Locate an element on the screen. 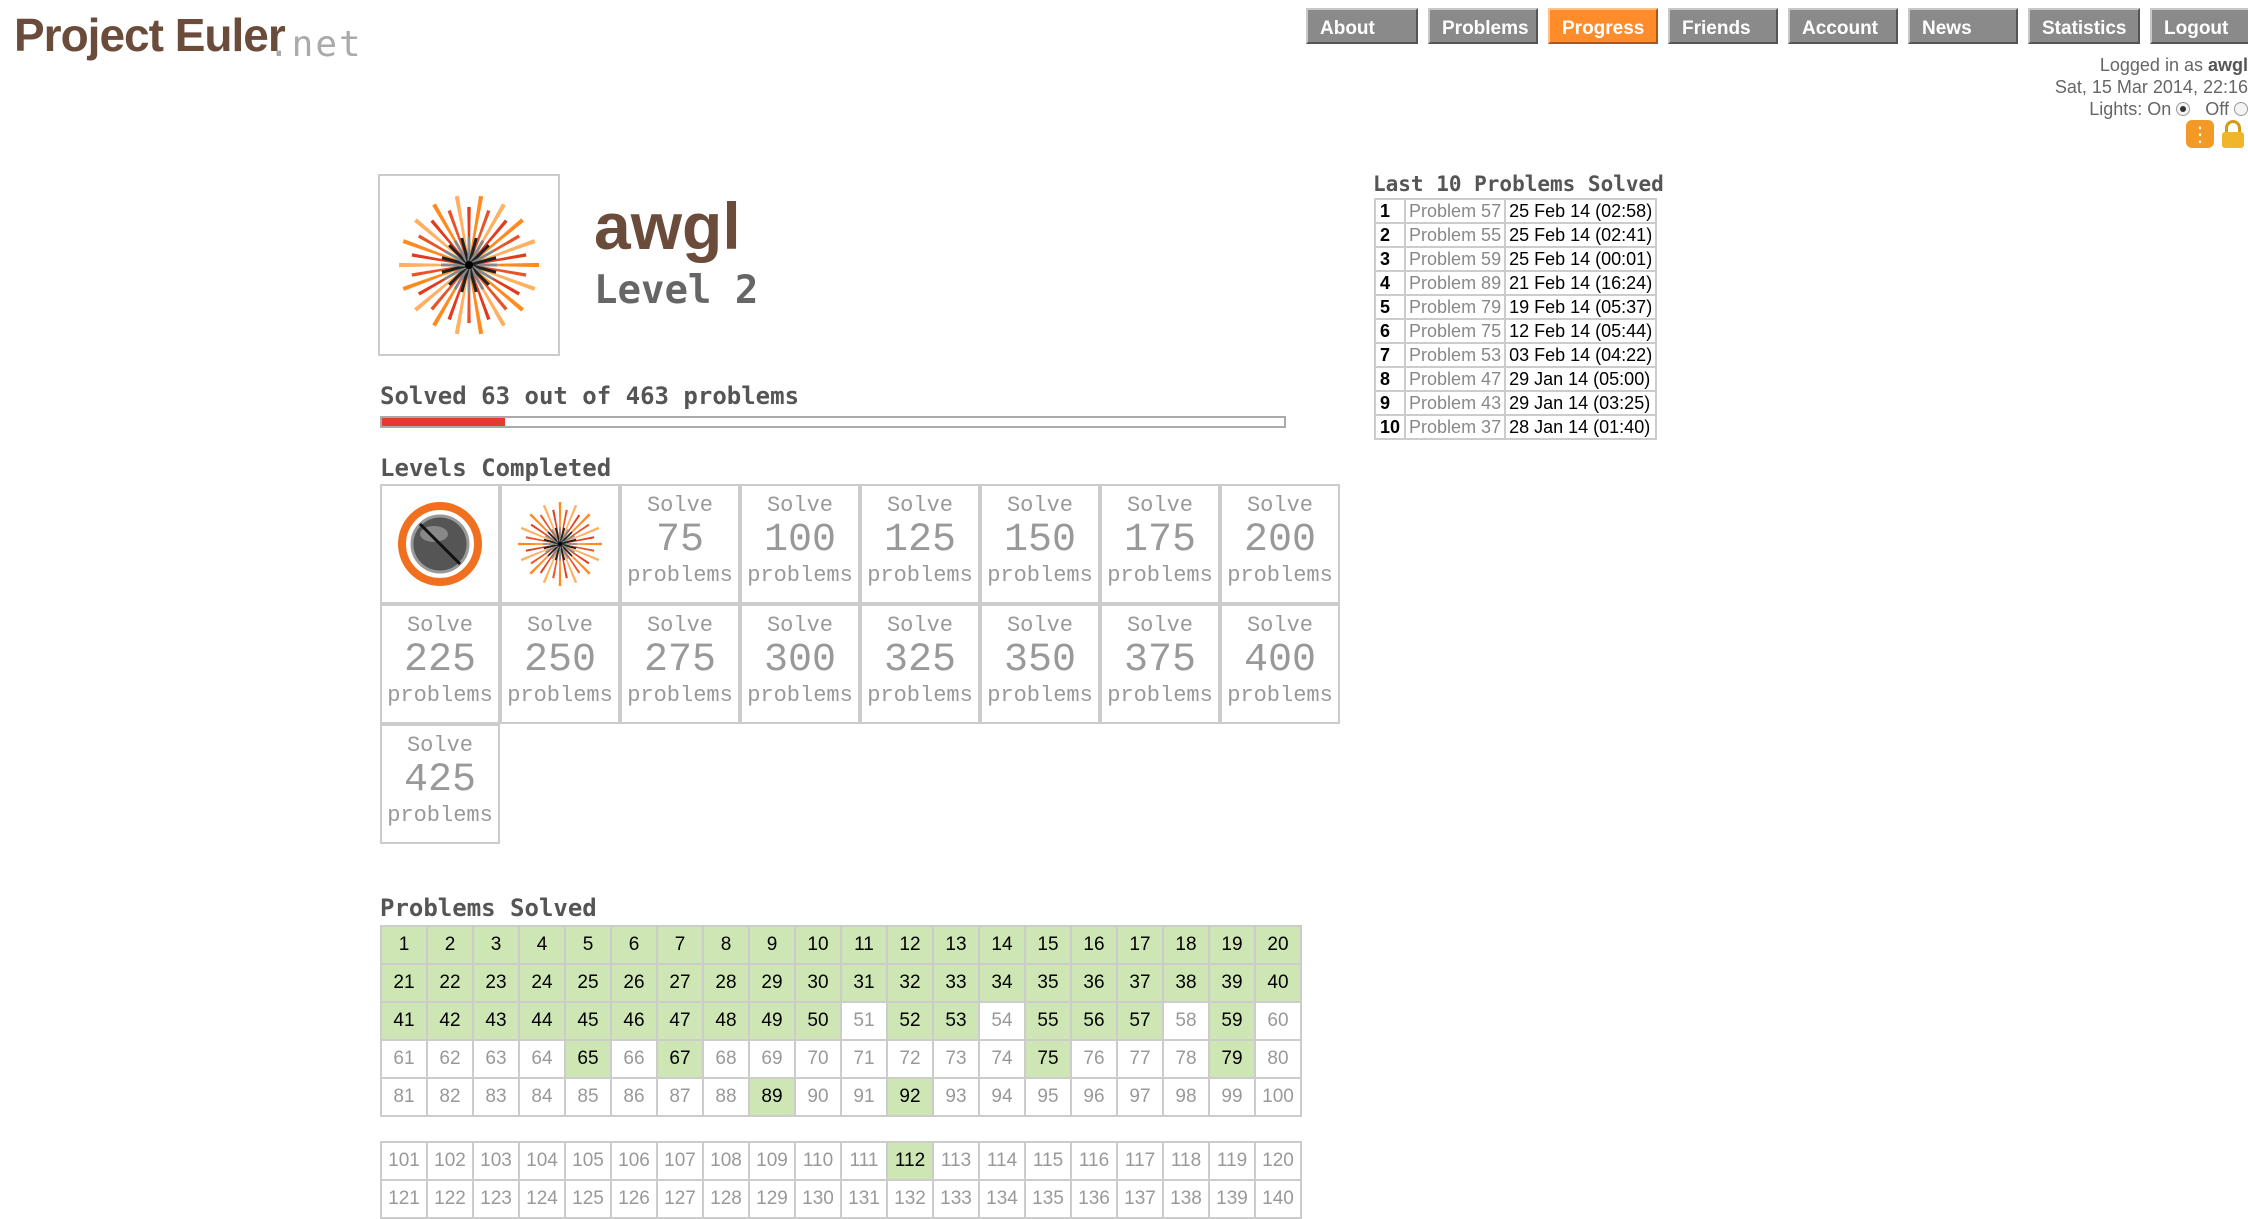  problem-cell-46: 46 is located at coordinates (634, 1021).